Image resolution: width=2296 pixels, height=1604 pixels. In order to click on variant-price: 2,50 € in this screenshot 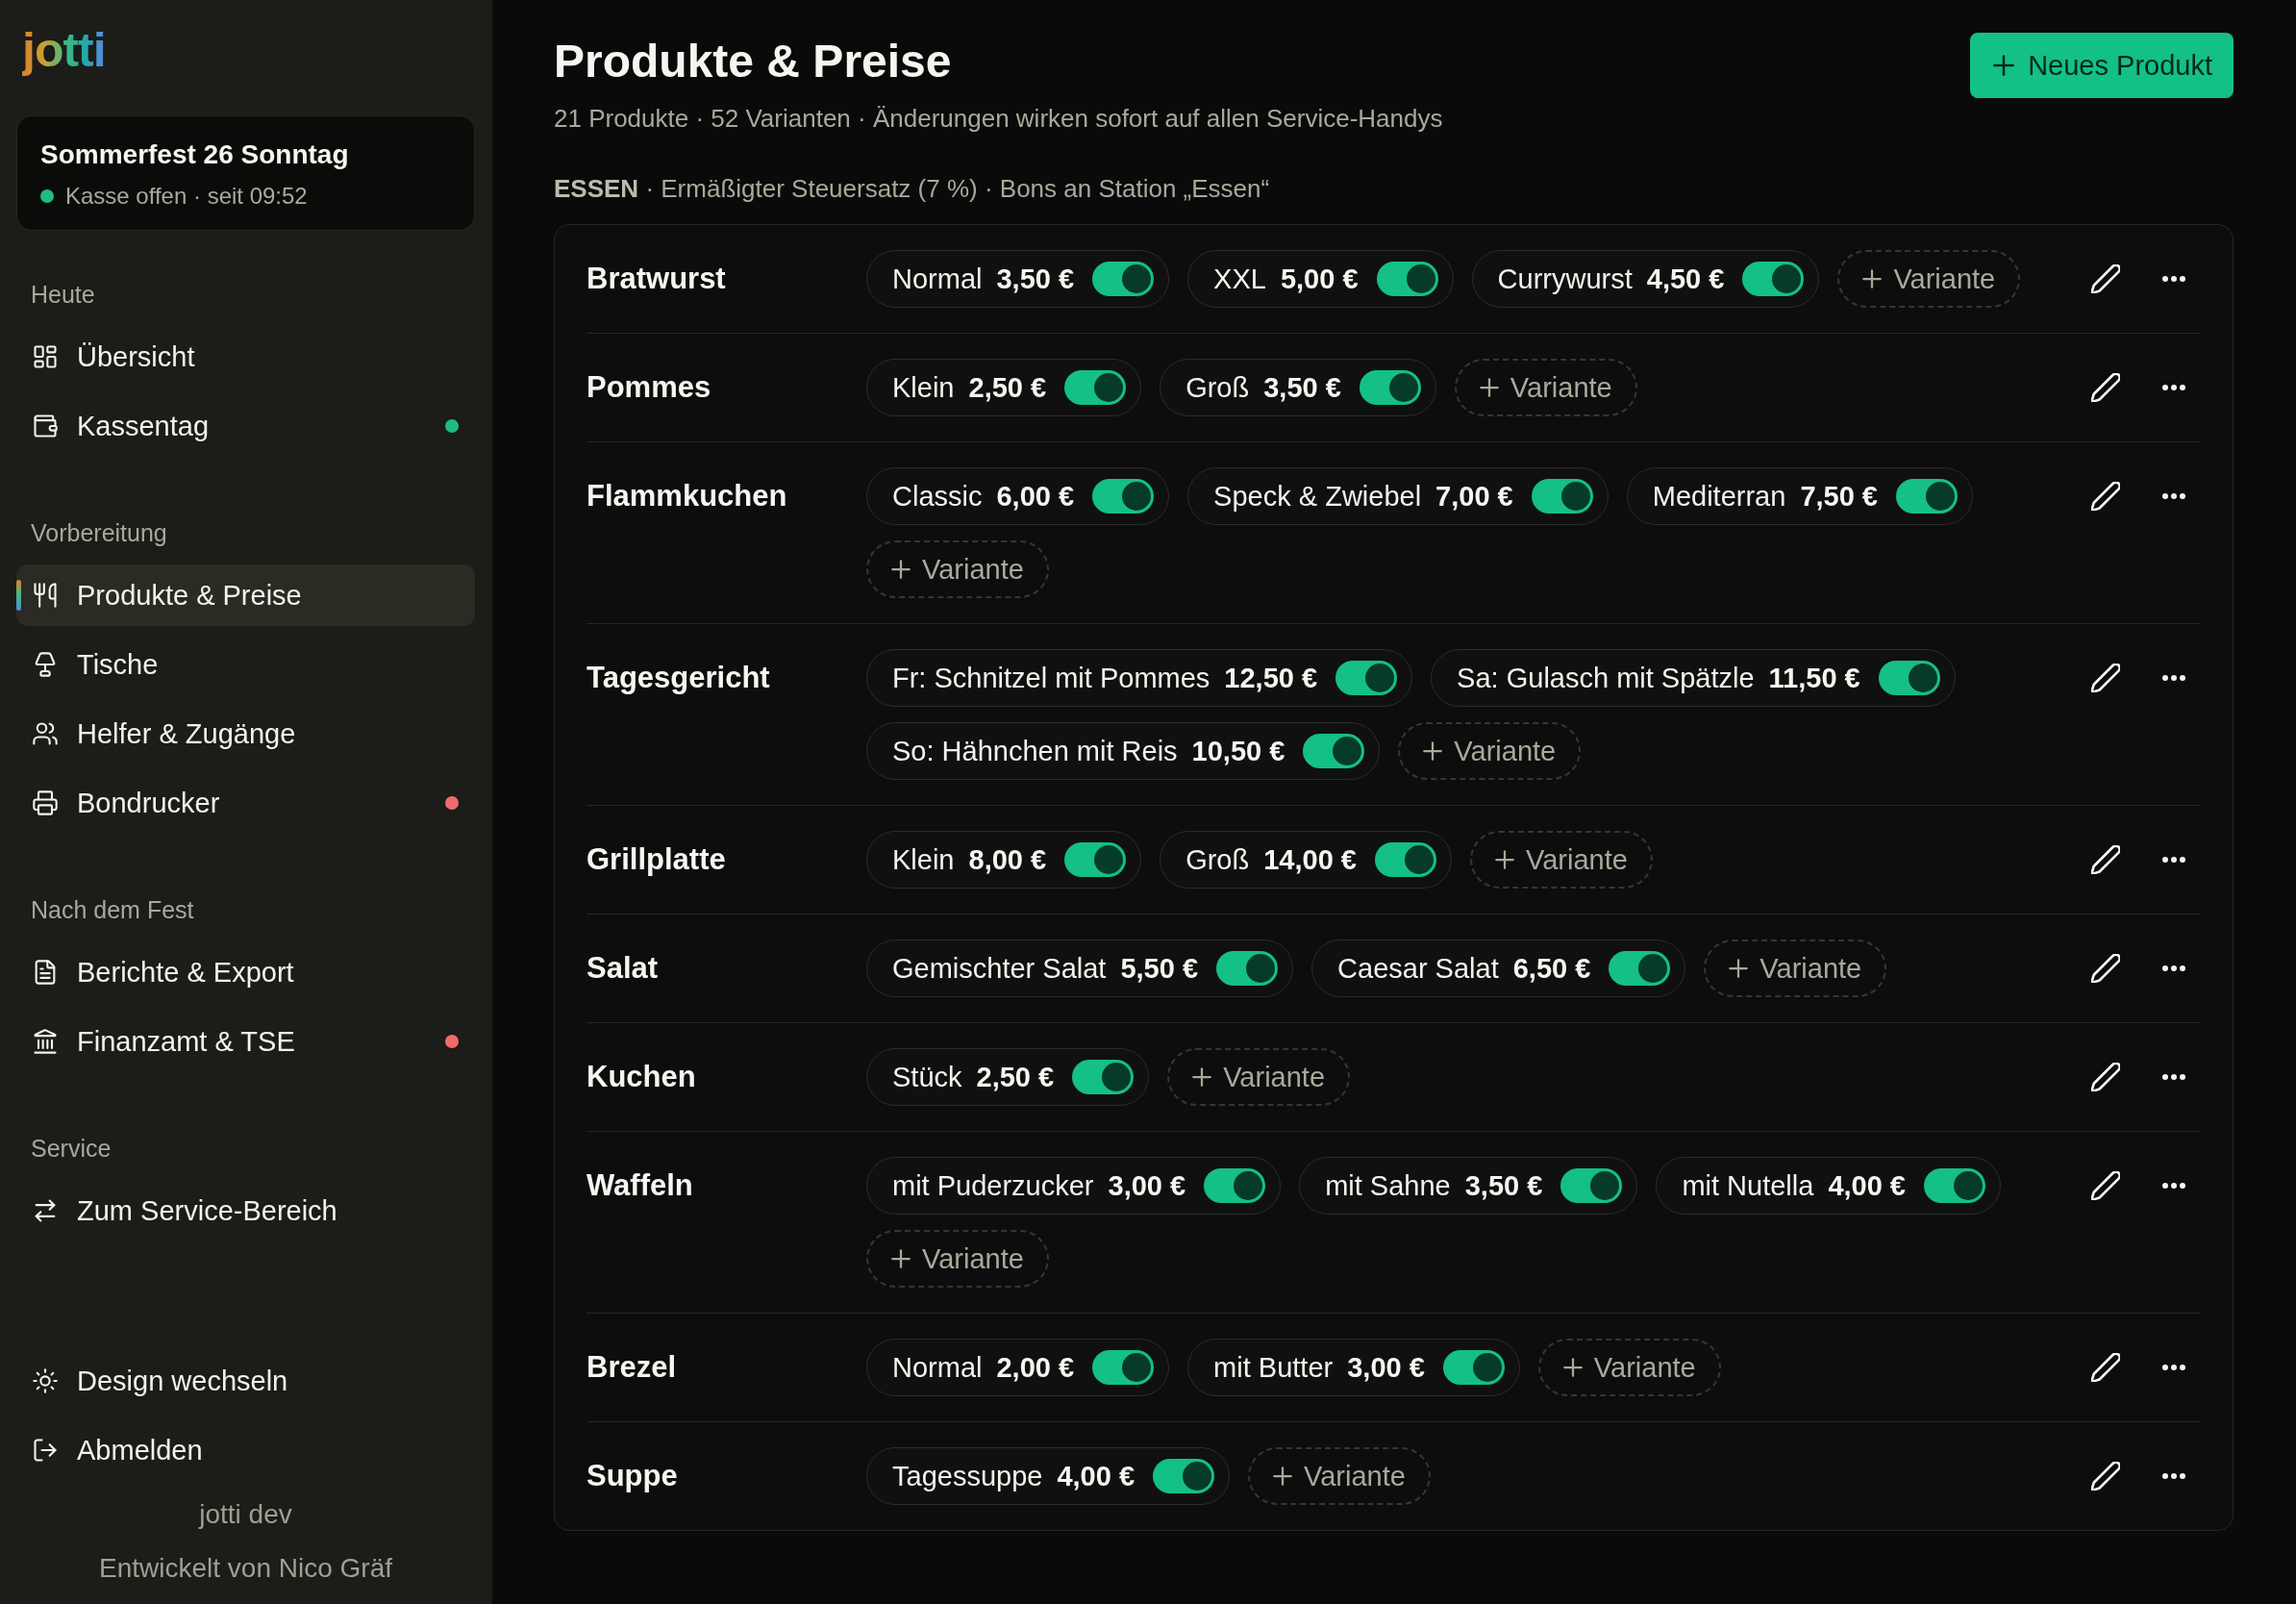, I will do `click(1015, 1077)`.